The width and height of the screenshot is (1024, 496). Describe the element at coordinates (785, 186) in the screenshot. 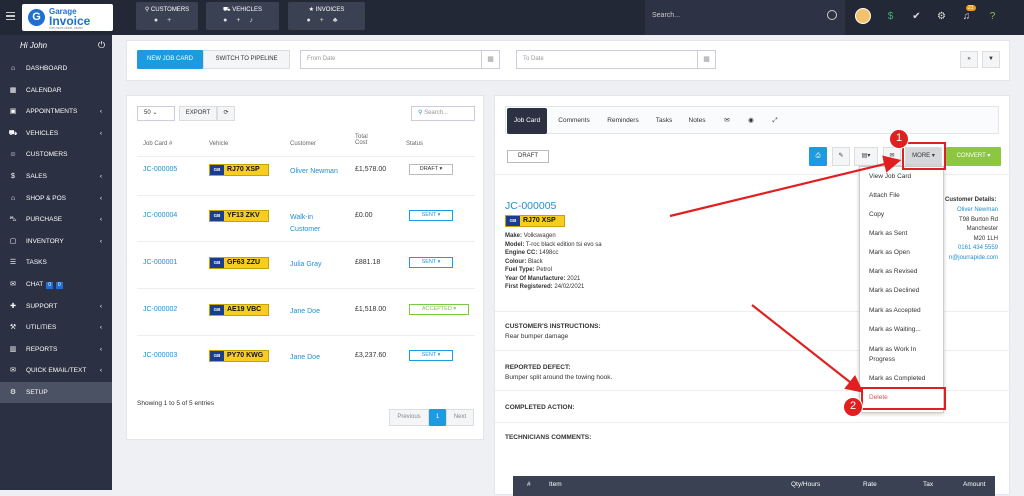

I see `arrow-to-more-button` at that location.